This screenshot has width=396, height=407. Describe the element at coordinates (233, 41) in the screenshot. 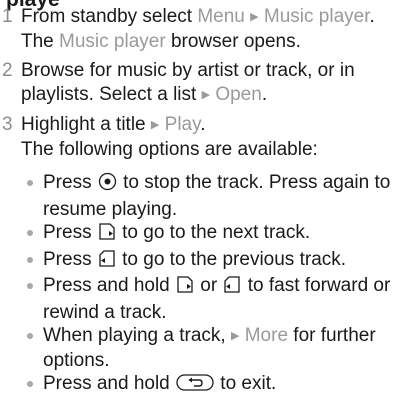

I see `step-text: browser opens.` at that location.